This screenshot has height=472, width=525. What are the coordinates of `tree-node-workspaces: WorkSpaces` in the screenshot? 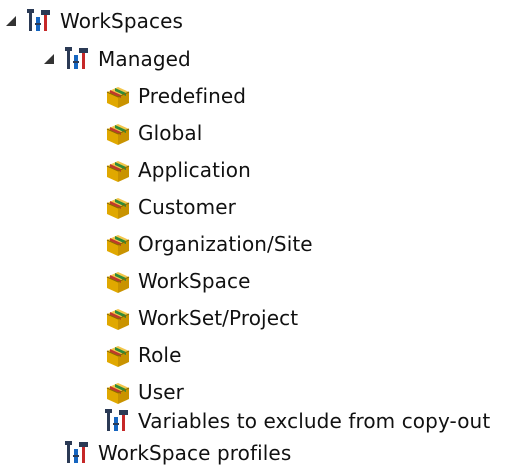 It's located at (93, 21).